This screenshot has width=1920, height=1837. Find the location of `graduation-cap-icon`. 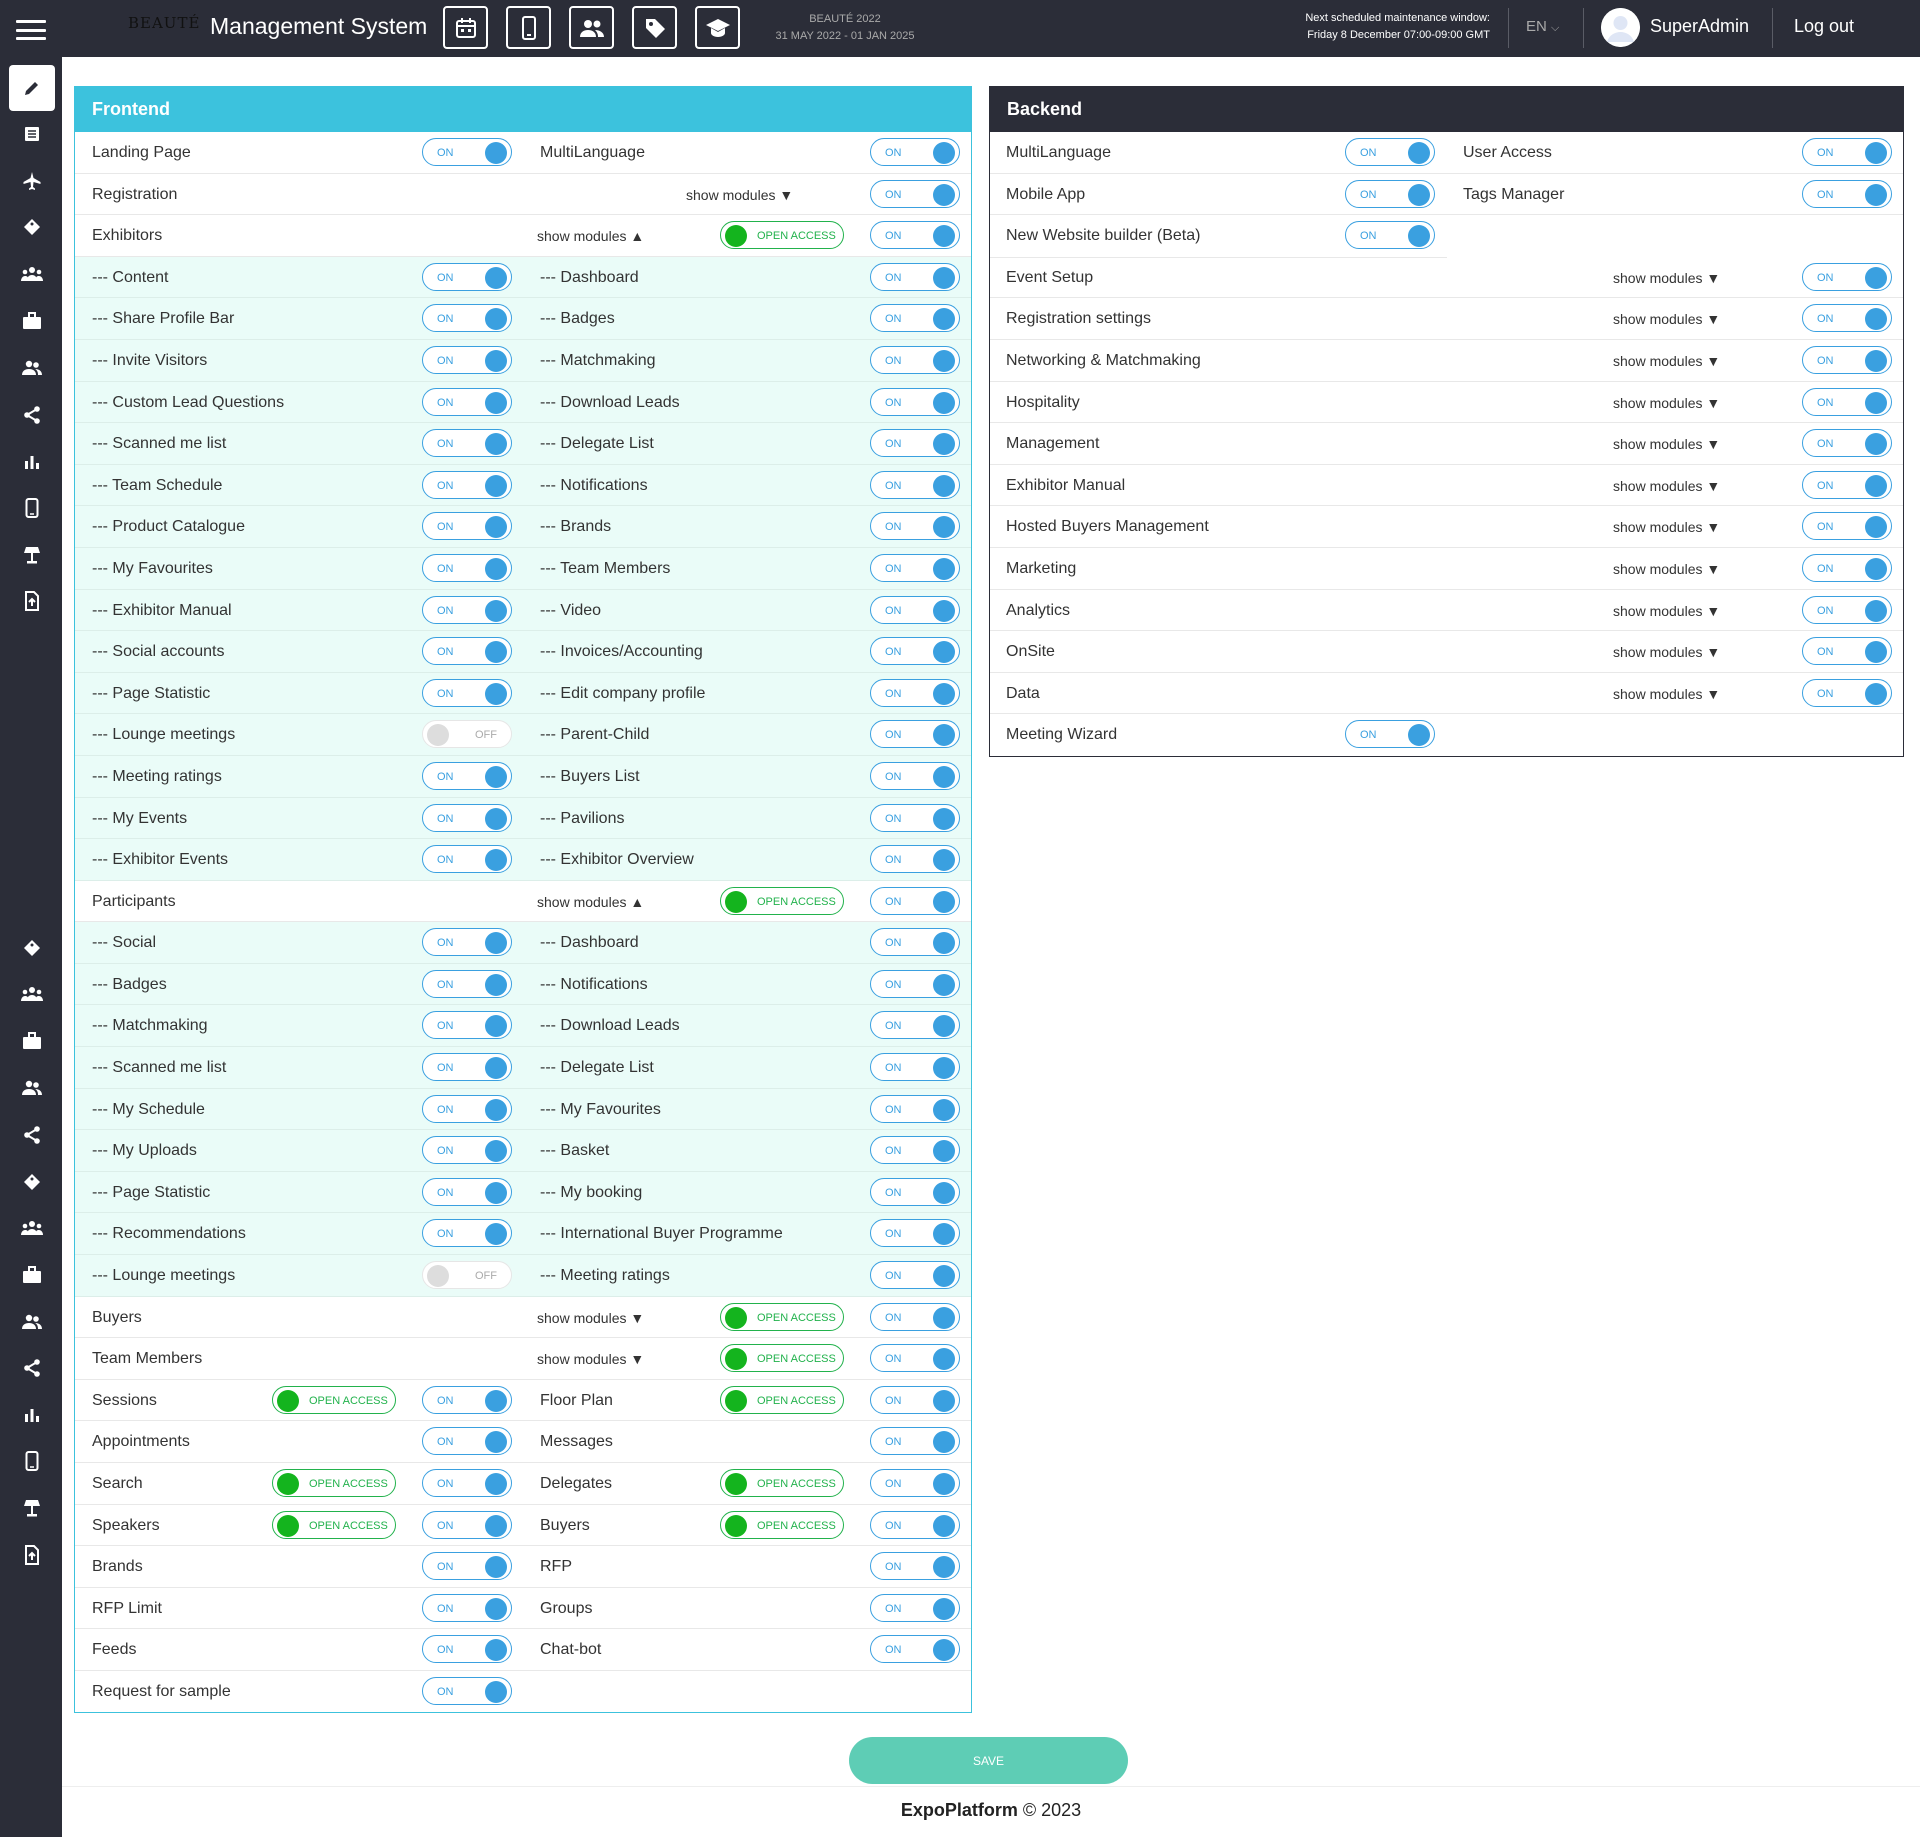

graduation-cap-icon is located at coordinates (717, 27).